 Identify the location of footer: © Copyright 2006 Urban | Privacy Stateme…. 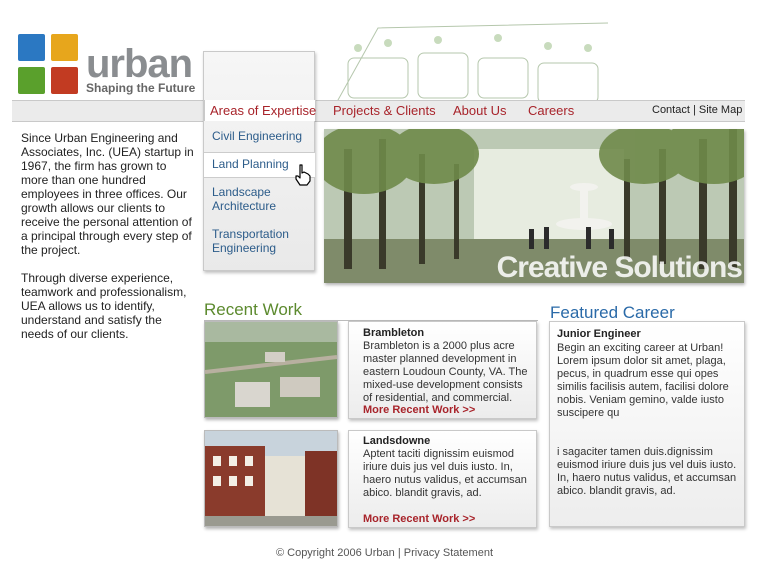
(384, 553).